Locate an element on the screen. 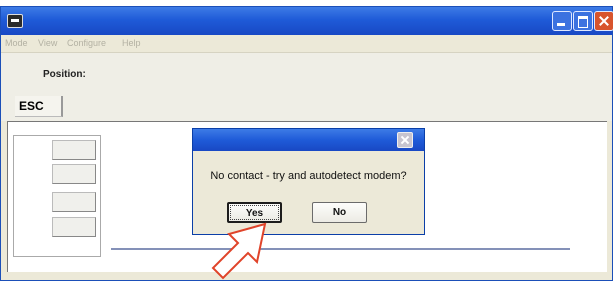 The image size is (613, 285). menu-help: Help is located at coordinates (131, 43).